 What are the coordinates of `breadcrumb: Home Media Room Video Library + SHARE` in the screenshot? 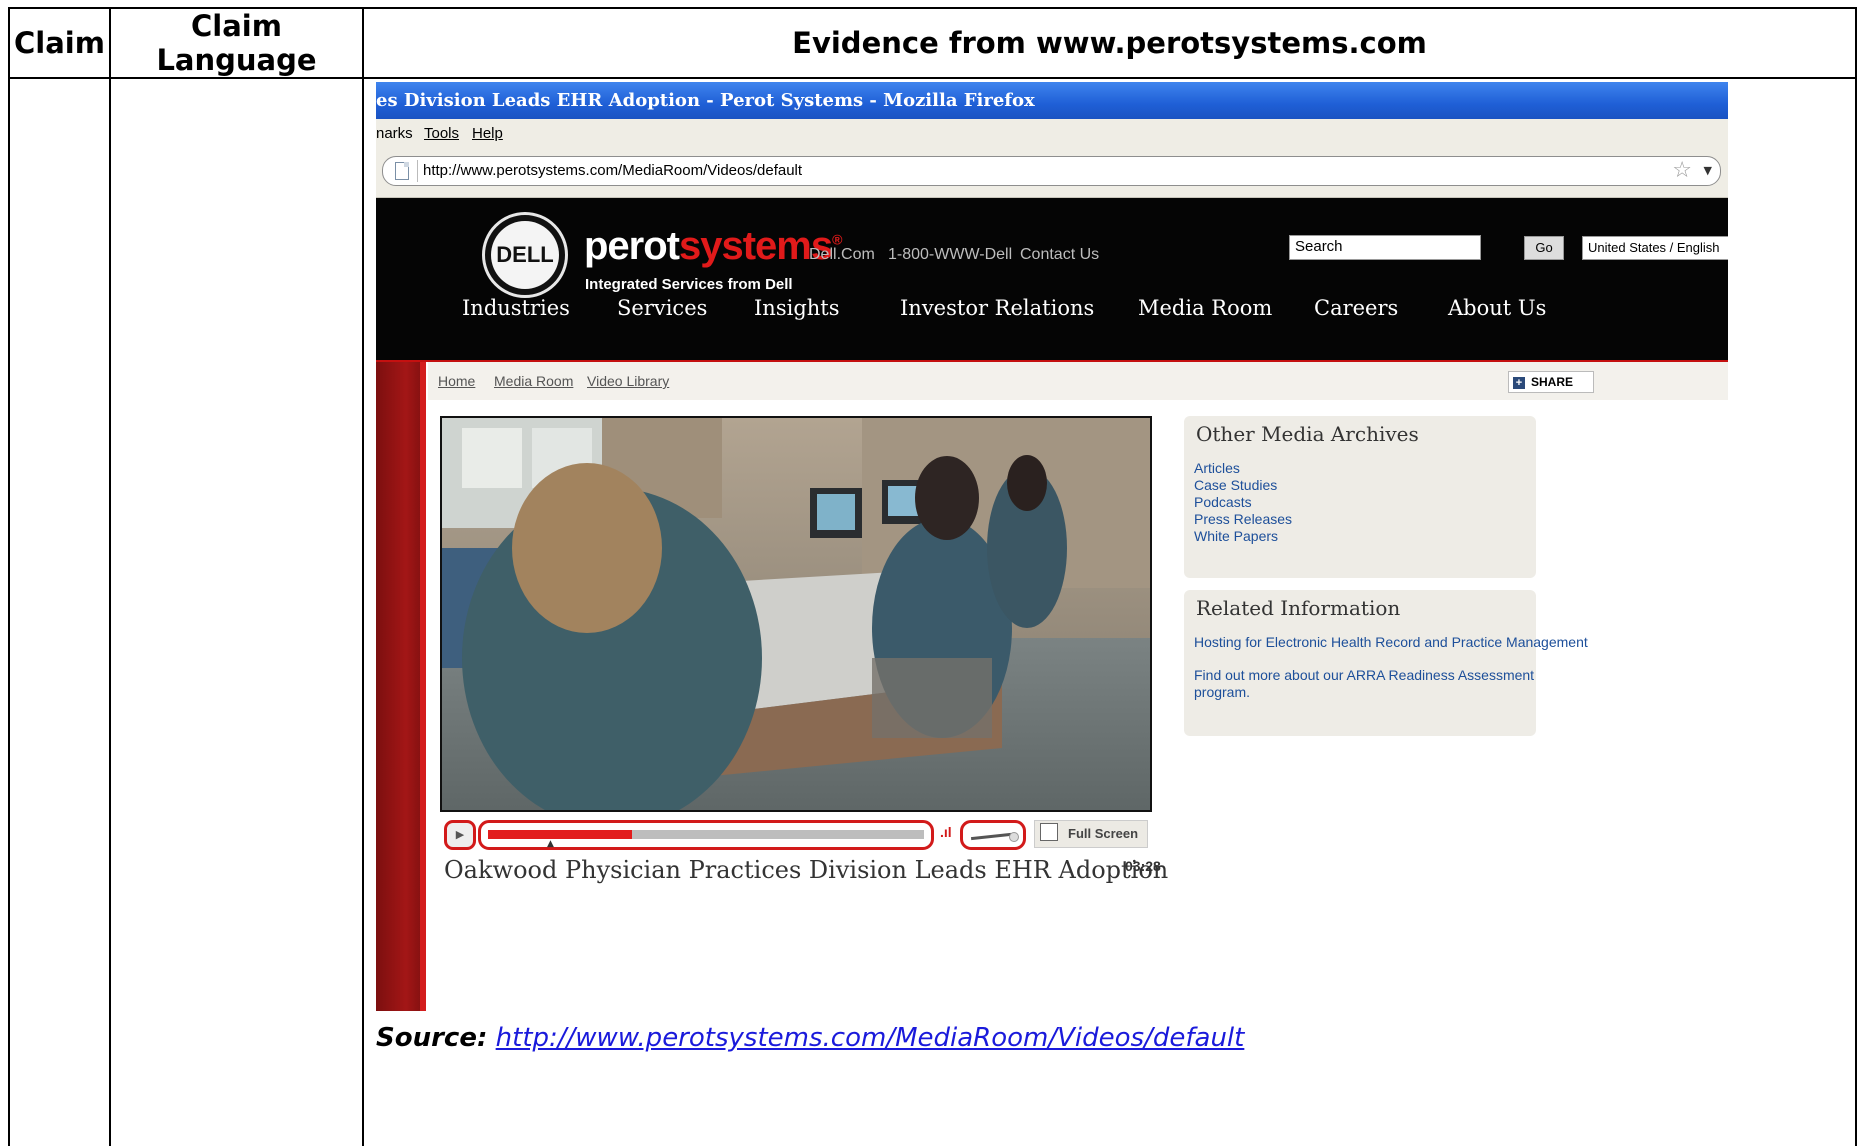 It's located at (1078, 381).